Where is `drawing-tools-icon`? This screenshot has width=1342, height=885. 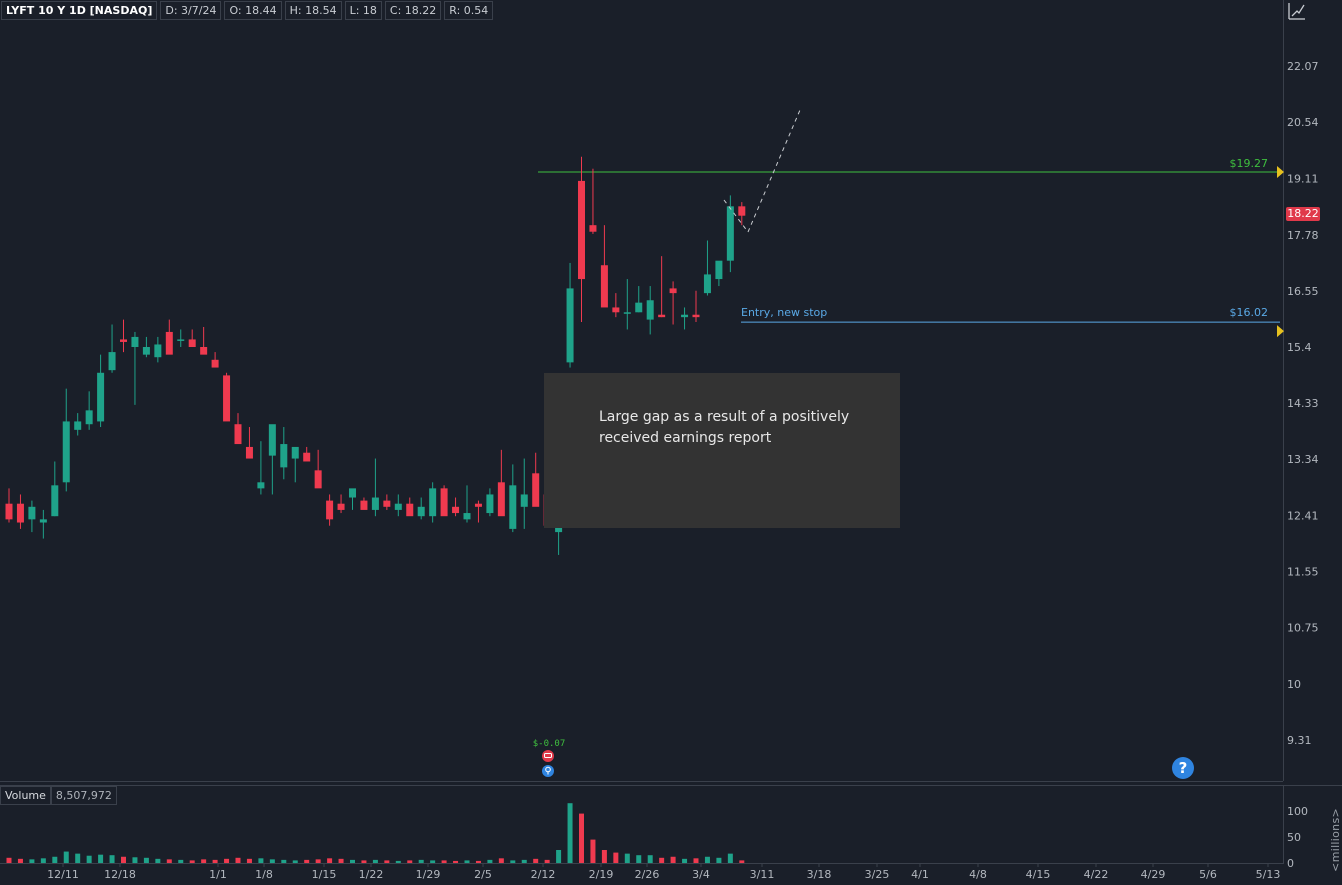
drawing-tools-icon is located at coordinates (1297, 11).